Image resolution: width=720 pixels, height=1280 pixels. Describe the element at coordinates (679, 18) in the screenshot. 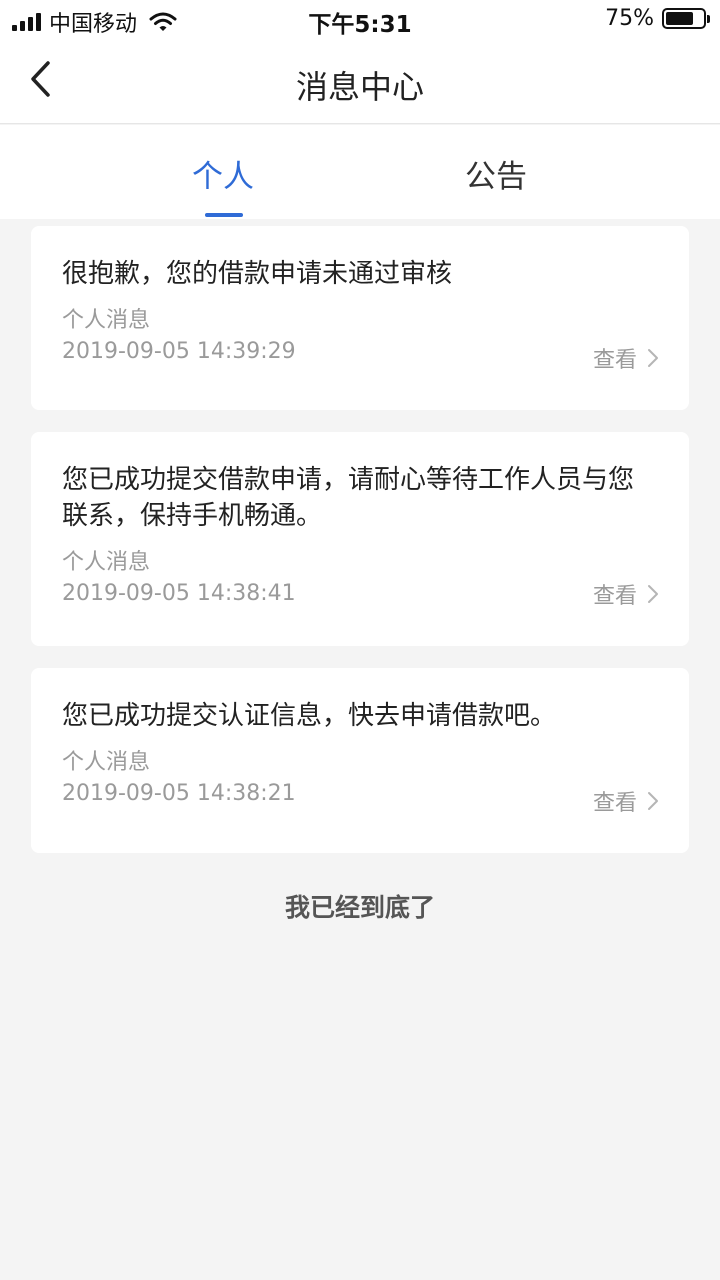

I see `battery-fill` at that location.